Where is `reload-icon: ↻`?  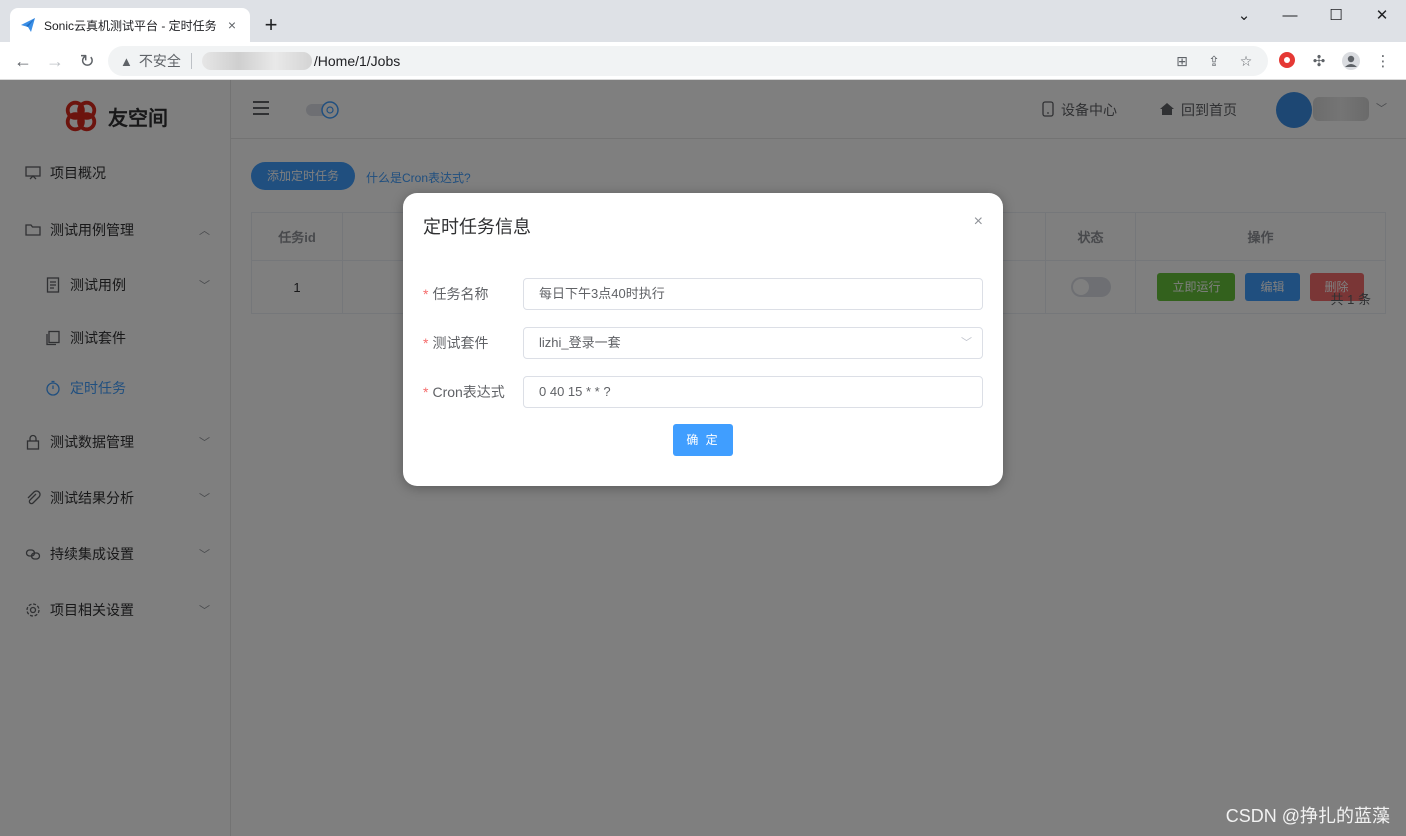
reload-icon: ↻ is located at coordinates (87, 61).